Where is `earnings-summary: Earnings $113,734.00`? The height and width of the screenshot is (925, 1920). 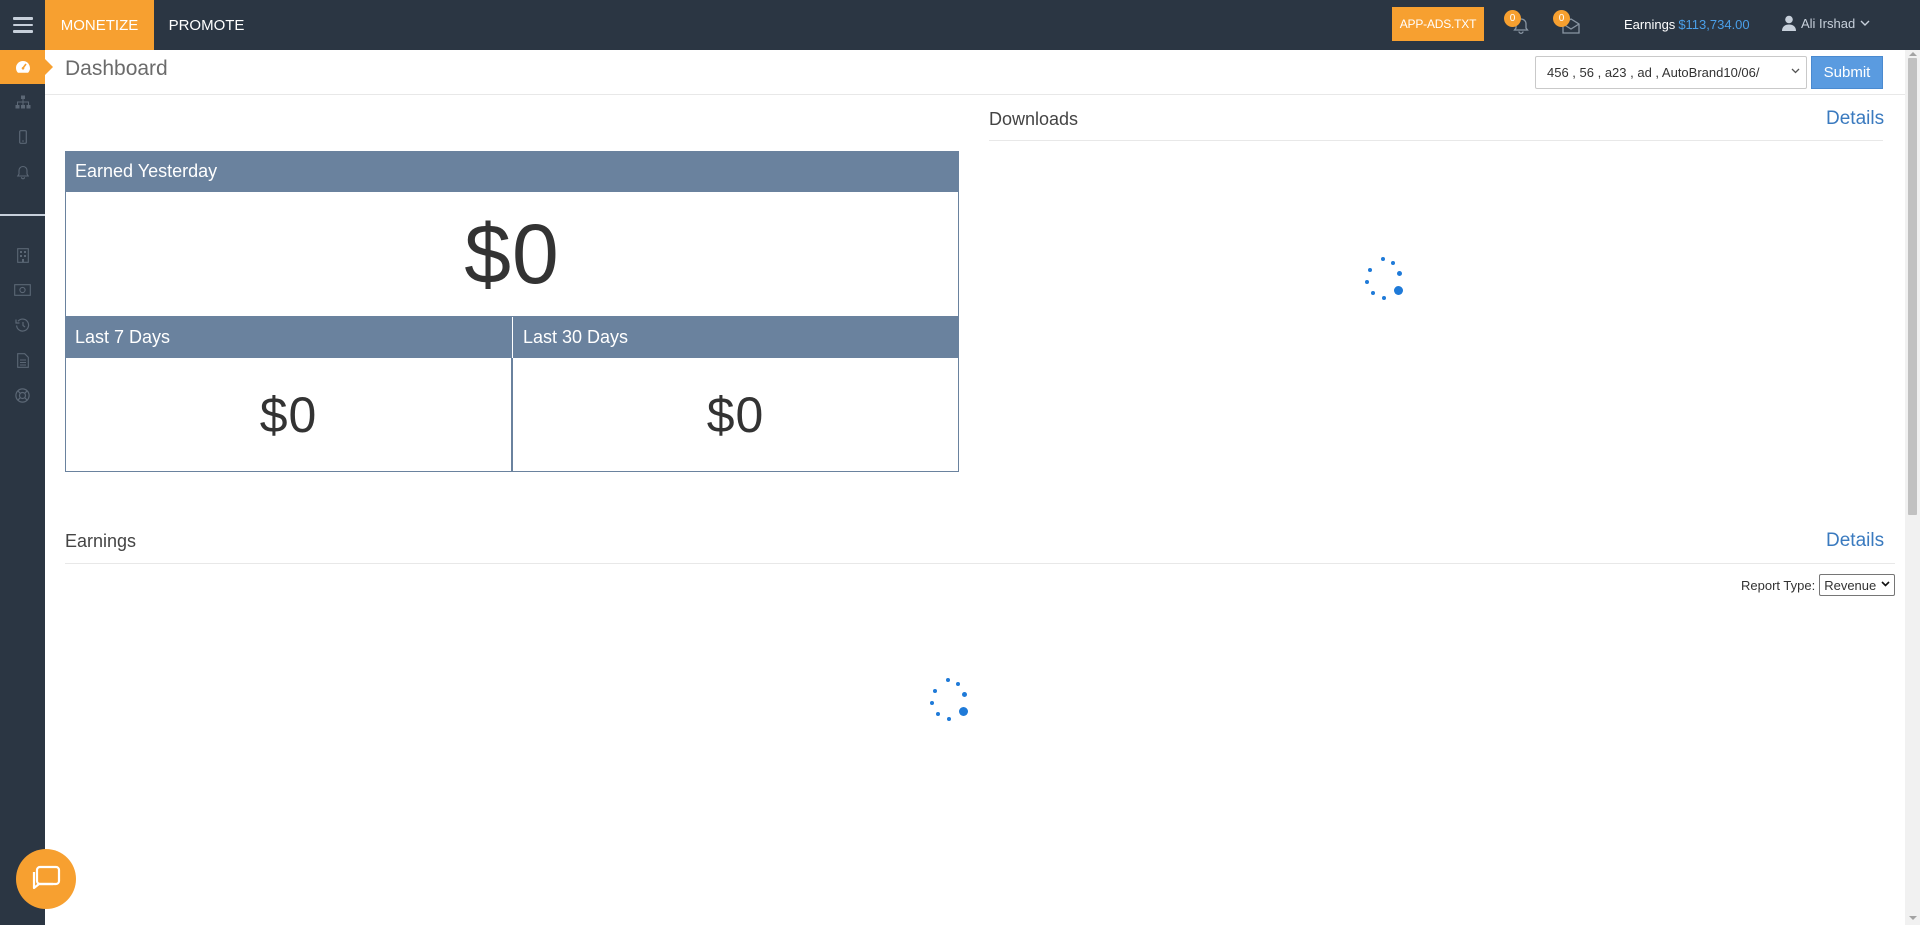 earnings-summary: Earnings $113,734.00 is located at coordinates (1687, 24).